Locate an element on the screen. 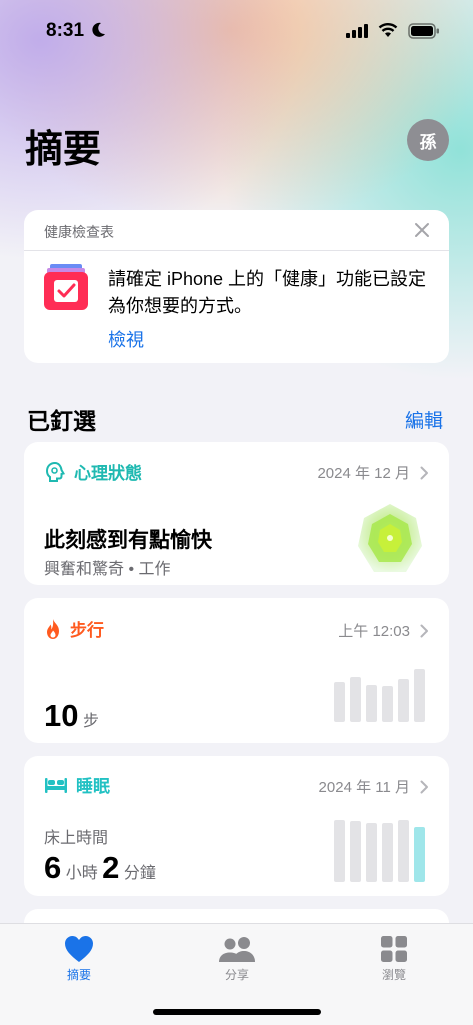 Image resolution: width=473 pixels, height=1025 pixels. mood-text: 此刻感到有點愉快 is located at coordinates (128, 540).